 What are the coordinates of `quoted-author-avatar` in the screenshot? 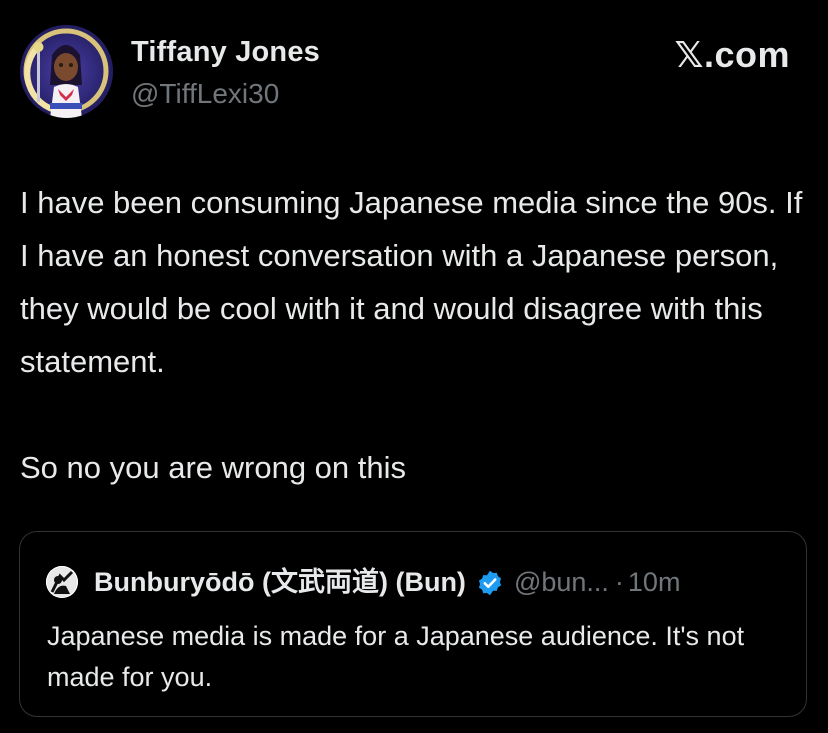 It's located at (62, 582).